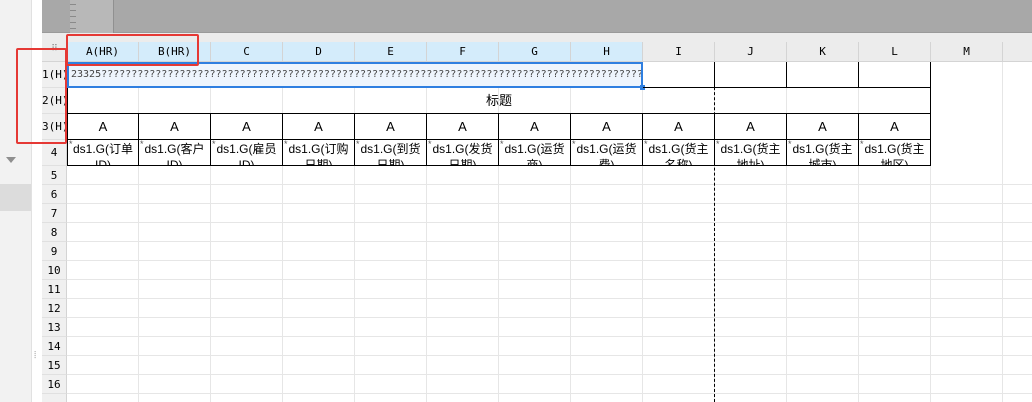 This screenshot has width=1032, height=402. I want to click on row-header-12: 12, so click(54, 308).